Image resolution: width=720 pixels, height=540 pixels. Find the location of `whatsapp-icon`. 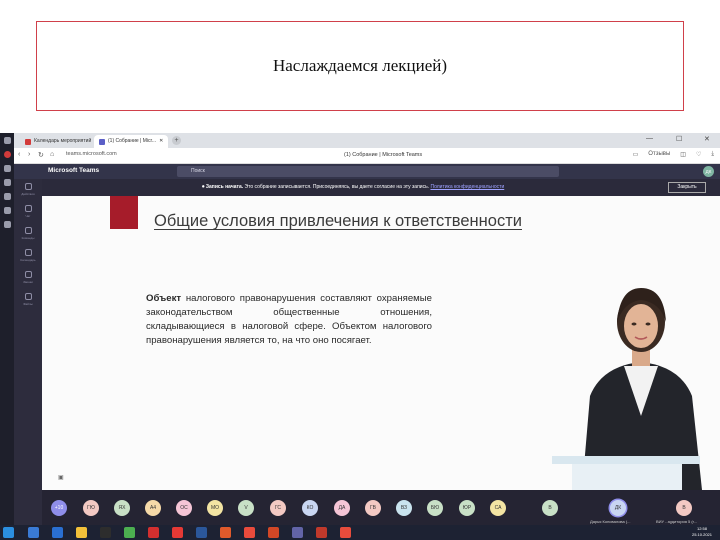

whatsapp-icon is located at coordinates (7, 196).